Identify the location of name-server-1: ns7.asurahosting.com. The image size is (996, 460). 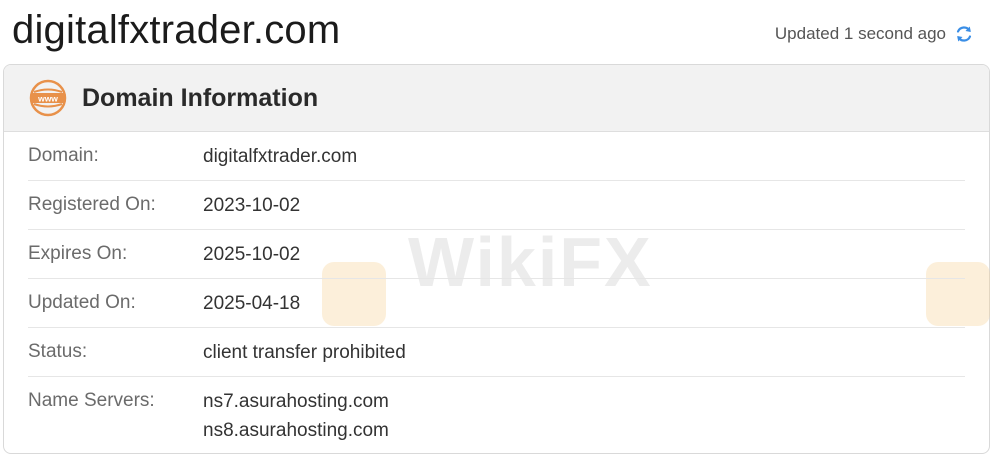
(296, 401).